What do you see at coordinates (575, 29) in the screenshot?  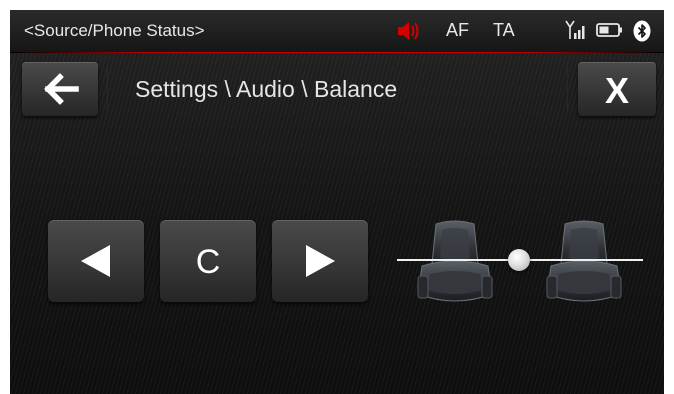 I see `signal-icon` at bounding box center [575, 29].